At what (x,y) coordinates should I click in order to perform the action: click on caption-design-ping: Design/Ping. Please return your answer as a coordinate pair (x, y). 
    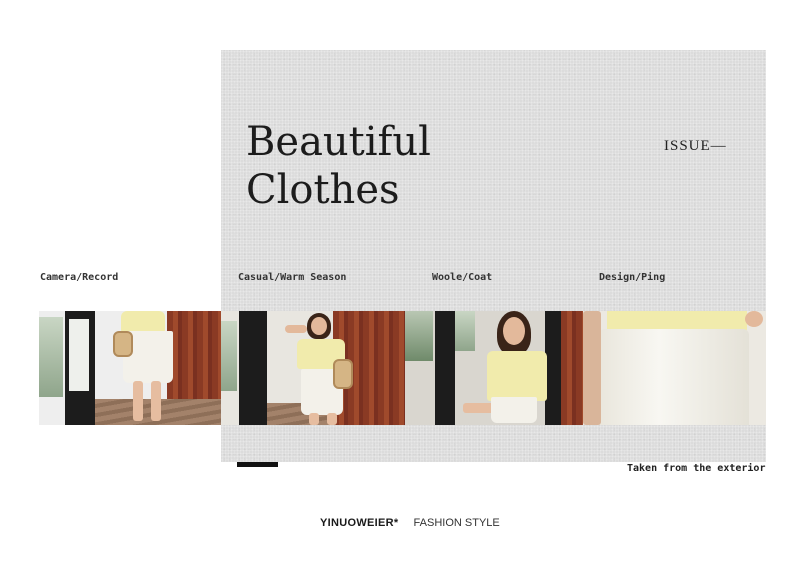
    Looking at the image, I should click on (632, 277).